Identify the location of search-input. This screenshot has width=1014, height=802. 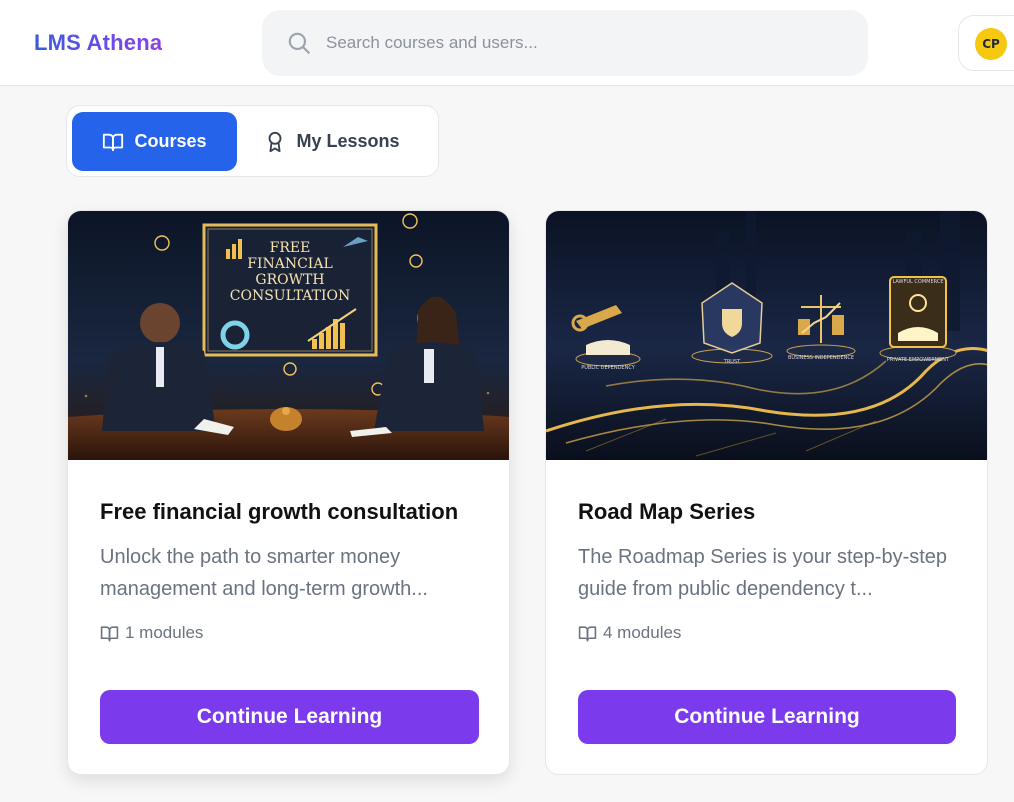
(586, 43).